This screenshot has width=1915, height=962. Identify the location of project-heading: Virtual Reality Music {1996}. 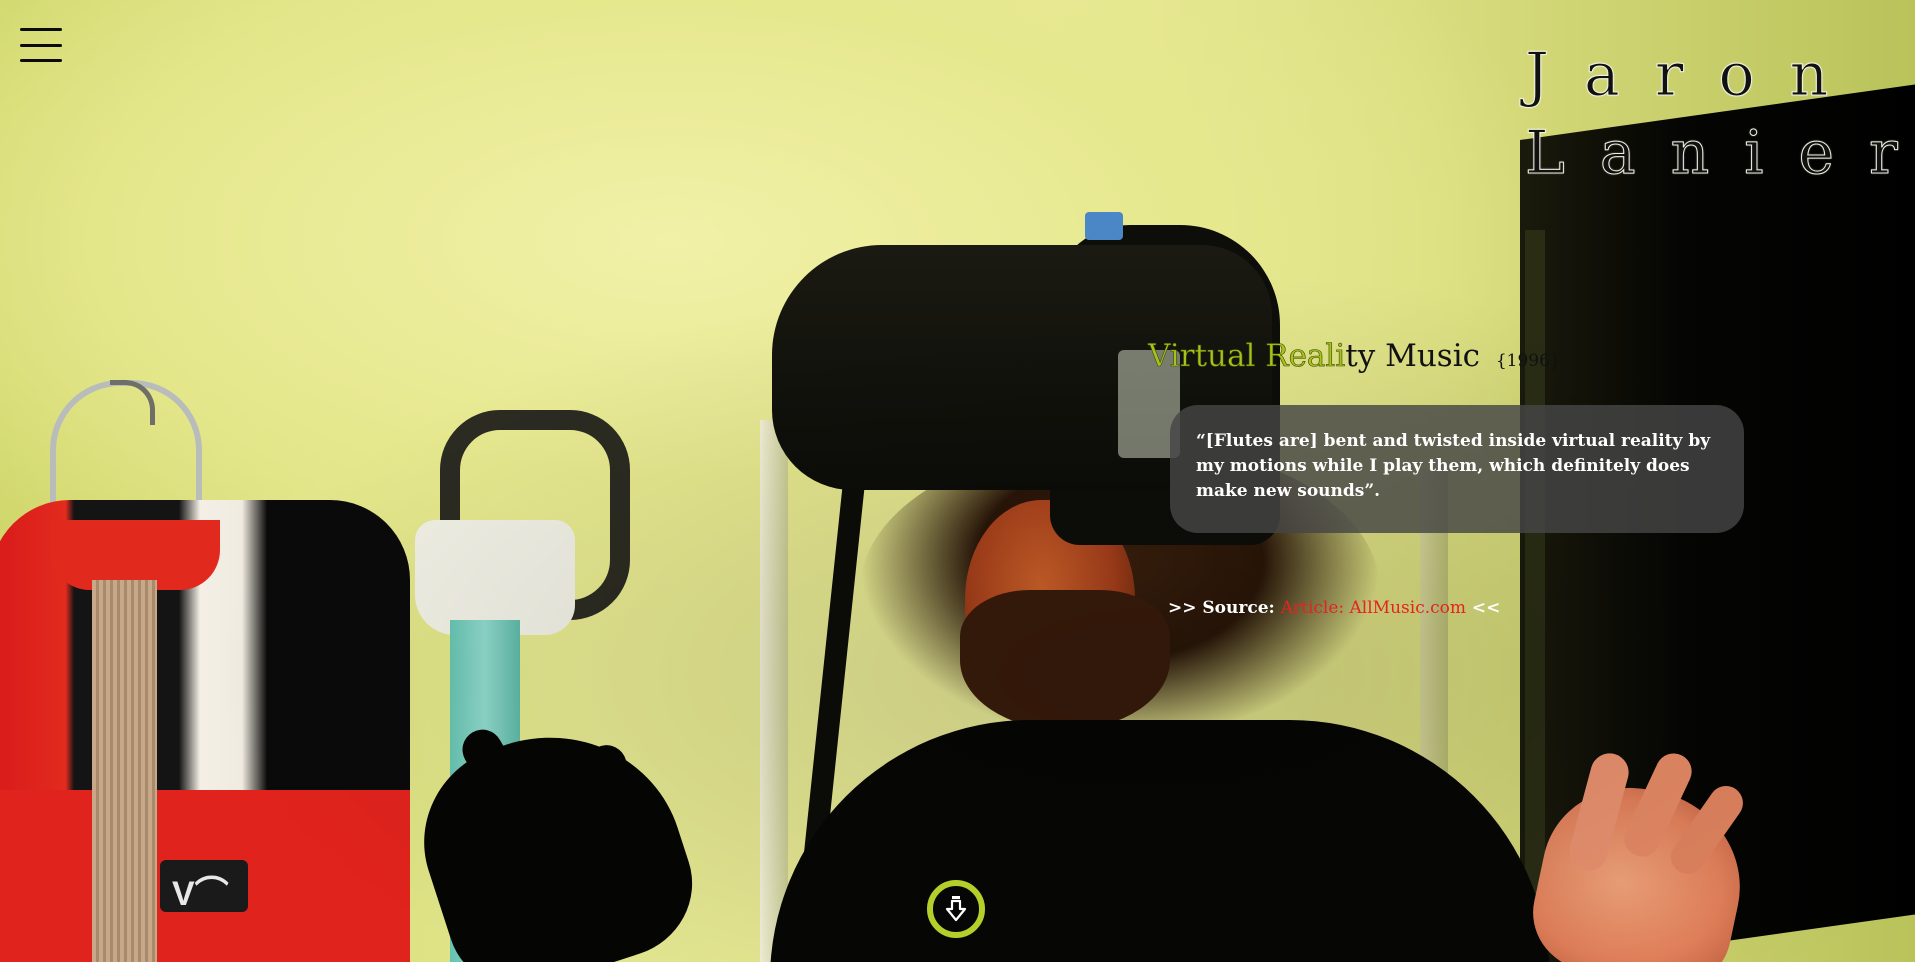
(1354, 356).